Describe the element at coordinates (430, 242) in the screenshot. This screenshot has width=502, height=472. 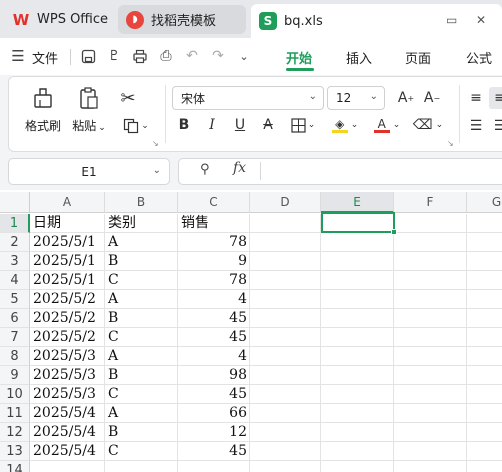
I see `cell-f2` at that location.